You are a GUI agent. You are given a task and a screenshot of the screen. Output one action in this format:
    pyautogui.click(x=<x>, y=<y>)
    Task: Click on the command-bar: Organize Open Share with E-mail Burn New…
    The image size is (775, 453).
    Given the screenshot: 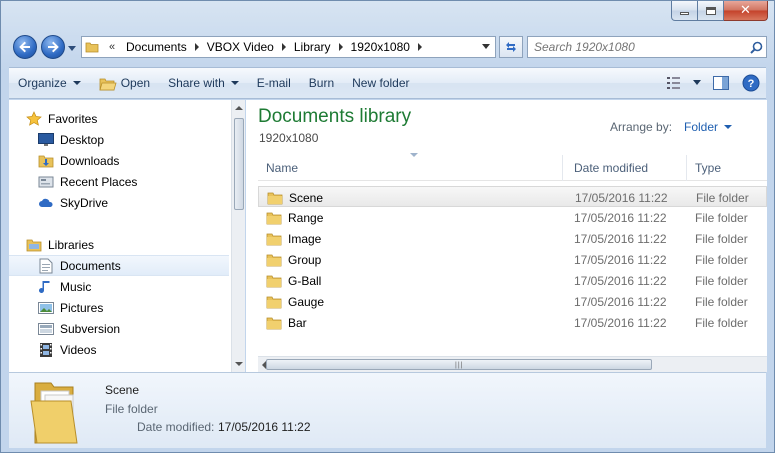 What is the action you would take?
    pyautogui.click(x=387, y=83)
    